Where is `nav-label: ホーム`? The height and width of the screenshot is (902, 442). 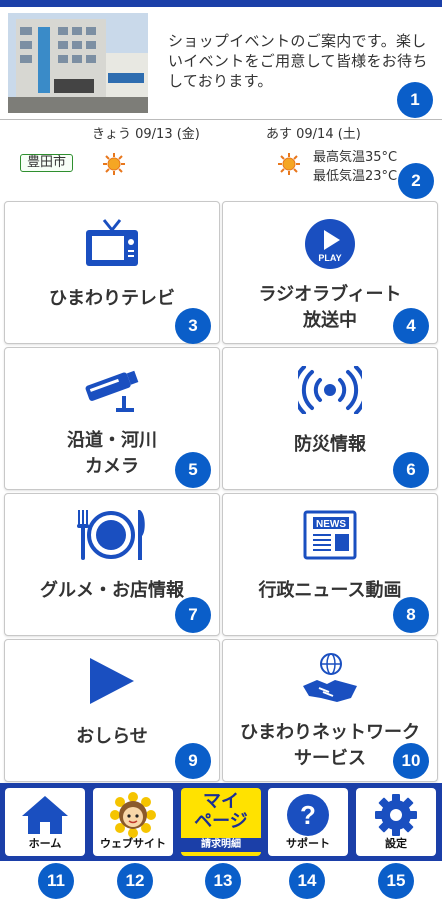 nav-label: ホーム is located at coordinates (45, 843).